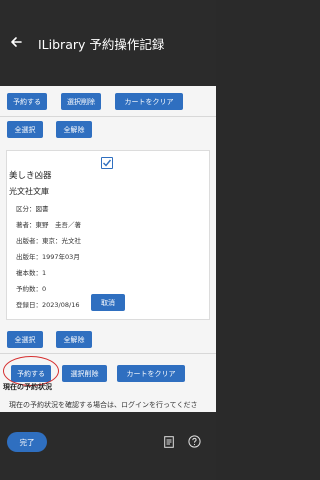  I want to click on select-all-button-top: 全選択, so click(25, 129).